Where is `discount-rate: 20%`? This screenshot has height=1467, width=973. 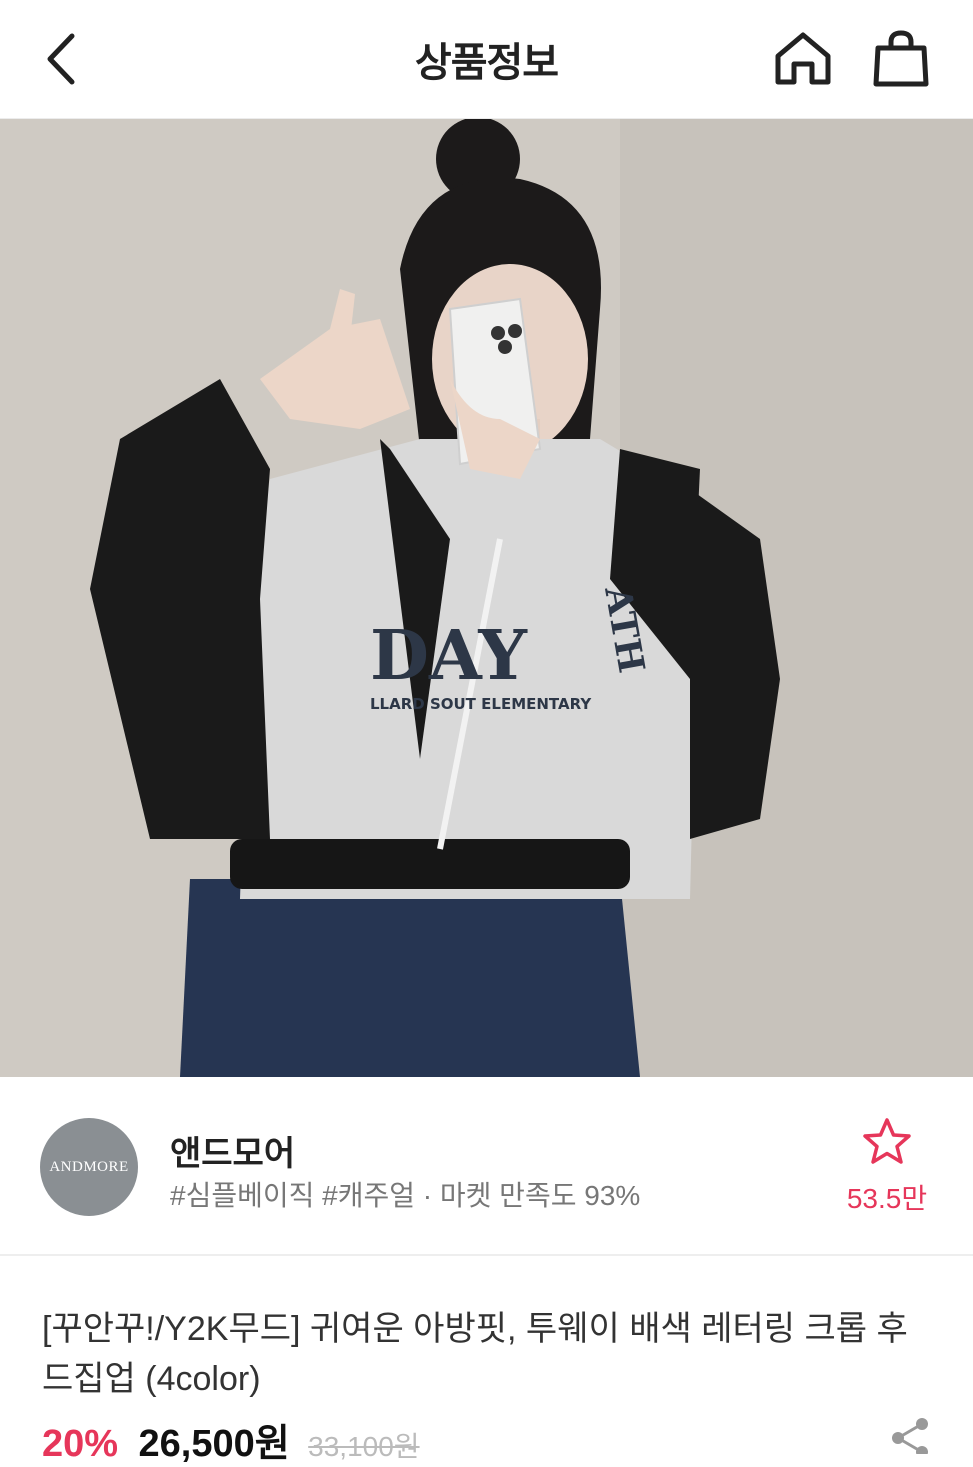
discount-rate: 20% is located at coordinates (80, 1444).